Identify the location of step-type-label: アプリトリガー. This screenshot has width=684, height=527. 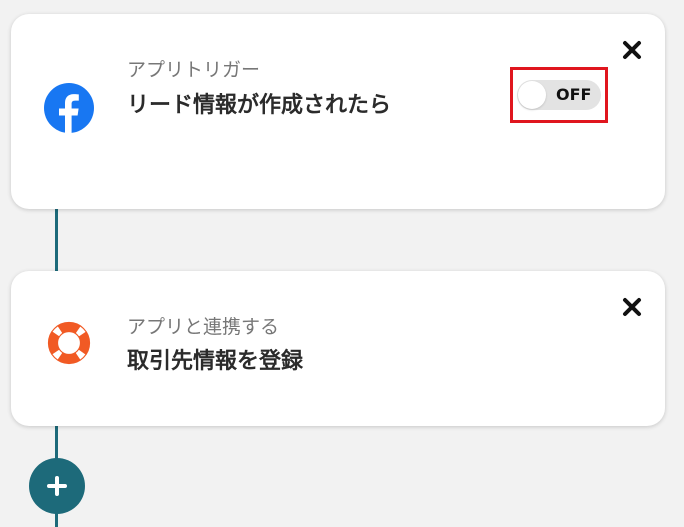
(194, 70).